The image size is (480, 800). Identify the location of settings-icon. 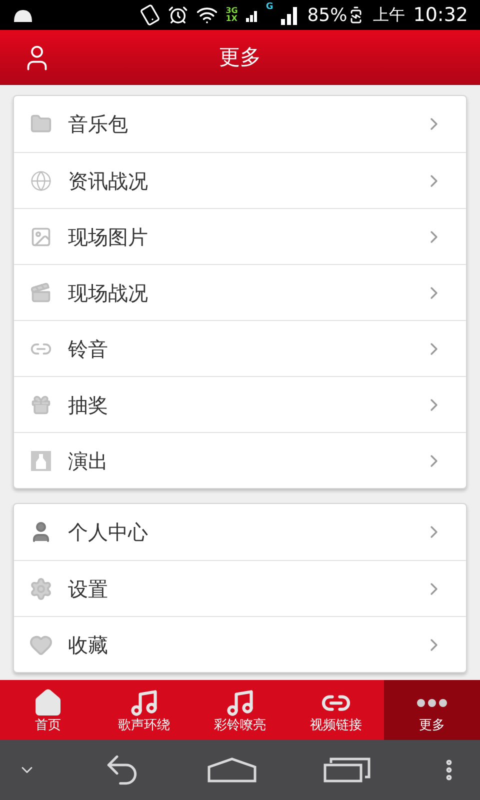
(41, 588).